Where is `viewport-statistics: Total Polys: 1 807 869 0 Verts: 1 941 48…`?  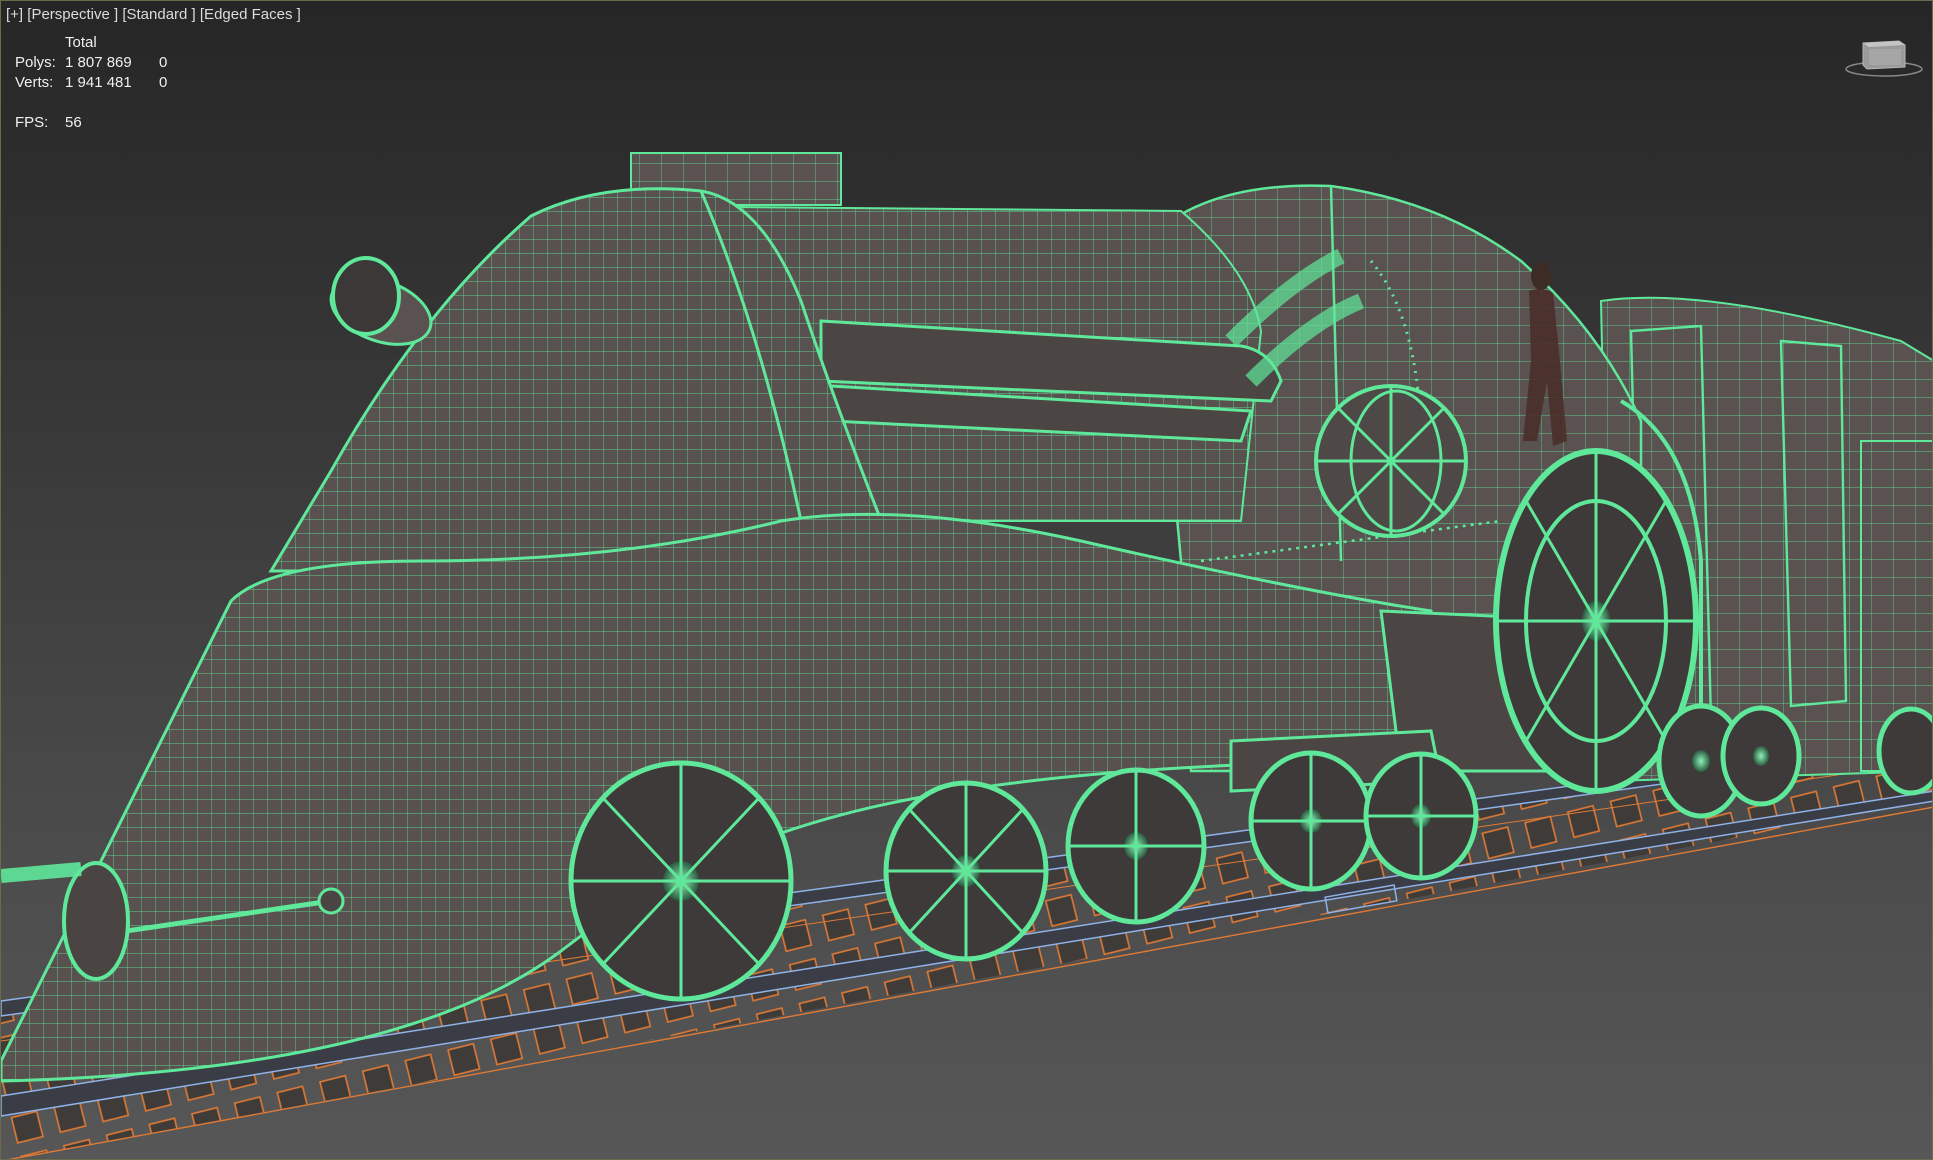
viewport-statistics: Total Polys: 1 807 869 0 Verts: 1 941 48… is located at coordinates (97, 63).